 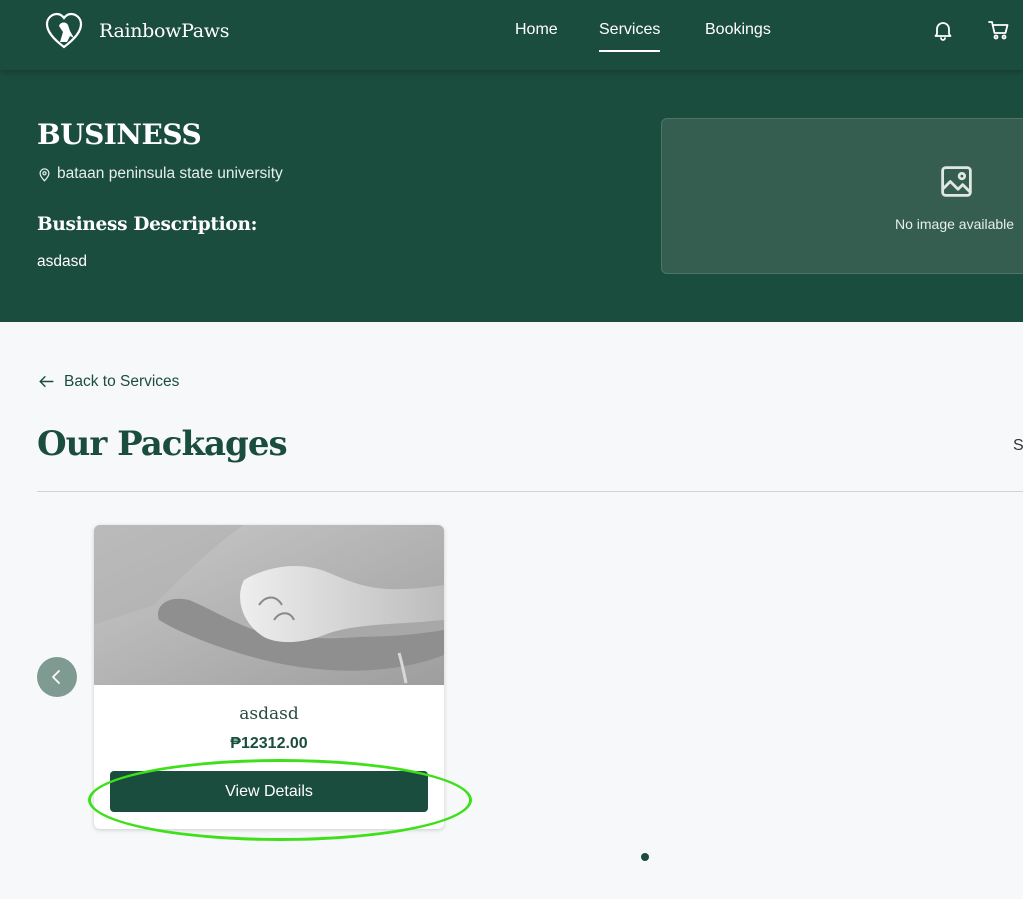 What do you see at coordinates (955, 224) in the screenshot?
I see `no-image-text: No image available` at bounding box center [955, 224].